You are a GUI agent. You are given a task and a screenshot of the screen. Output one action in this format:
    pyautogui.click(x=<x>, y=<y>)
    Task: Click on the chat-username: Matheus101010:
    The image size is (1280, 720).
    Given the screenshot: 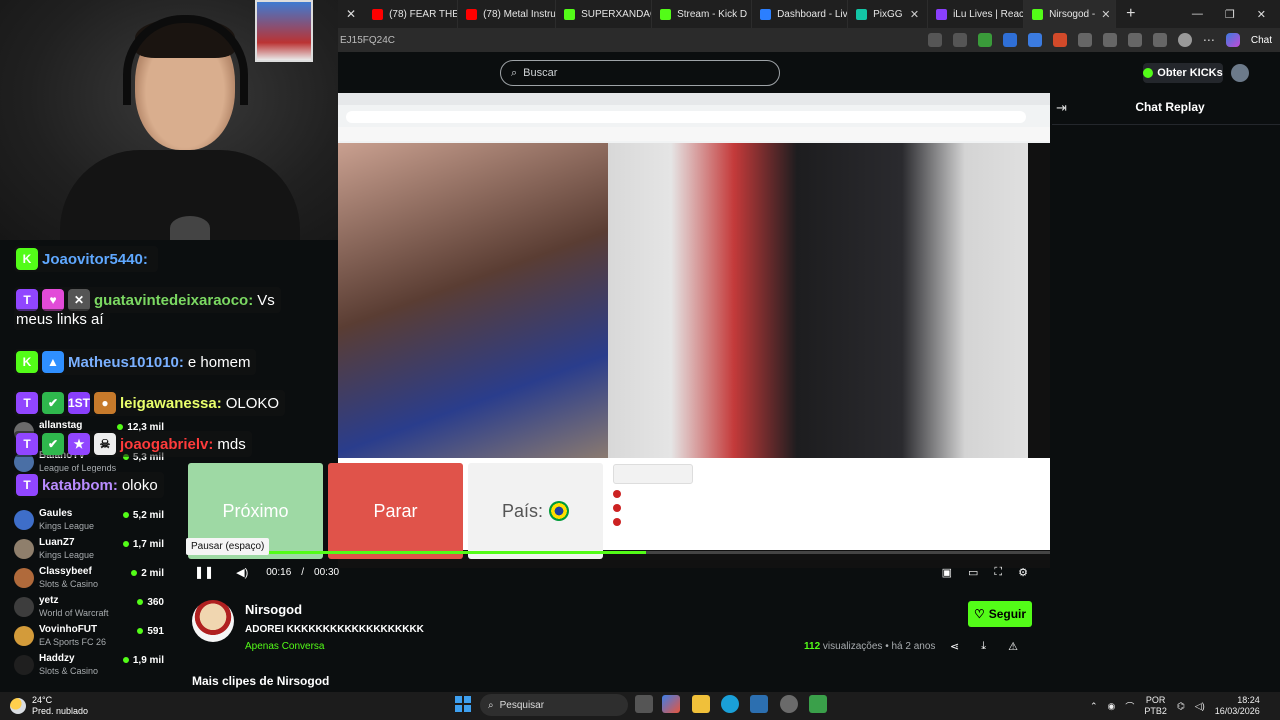 What is the action you would take?
    pyautogui.click(x=126, y=362)
    